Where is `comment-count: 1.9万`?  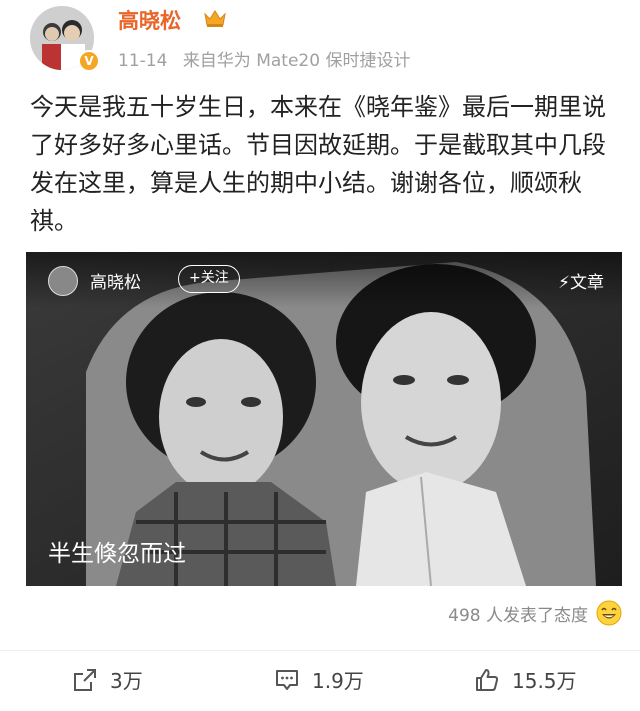 comment-count: 1.9万 is located at coordinates (338, 681).